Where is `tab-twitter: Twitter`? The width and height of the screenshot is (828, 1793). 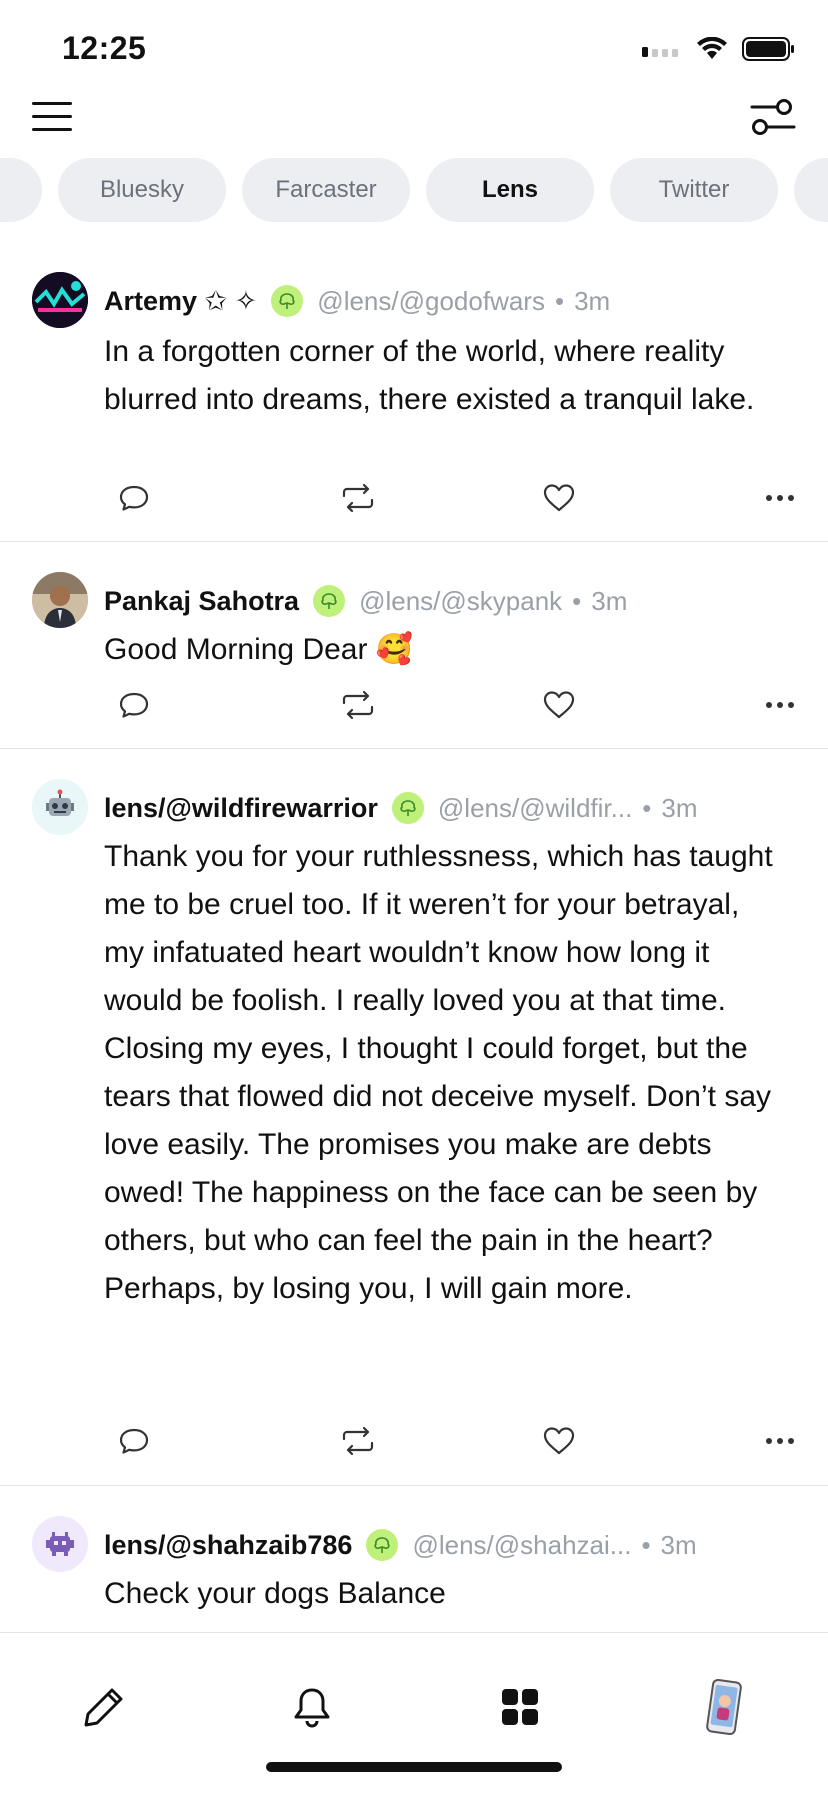 tab-twitter: Twitter is located at coordinates (694, 190).